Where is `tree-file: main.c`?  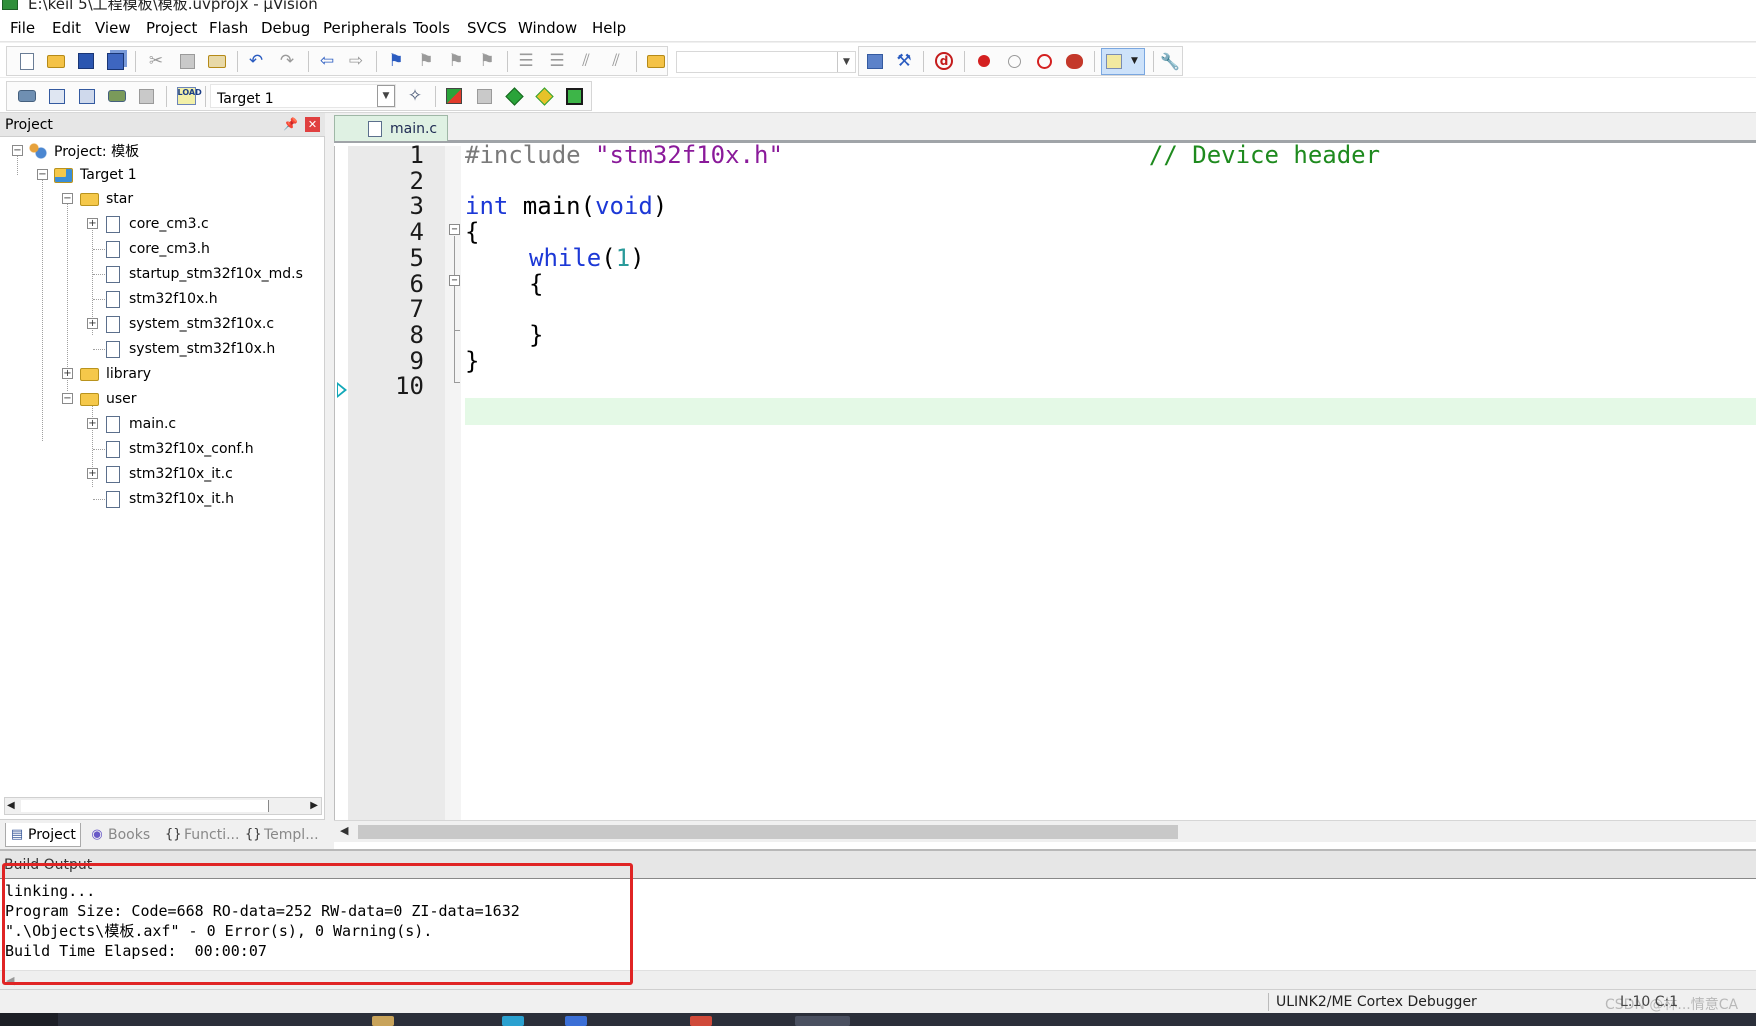 tree-file: main.c is located at coordinates (141, 424).